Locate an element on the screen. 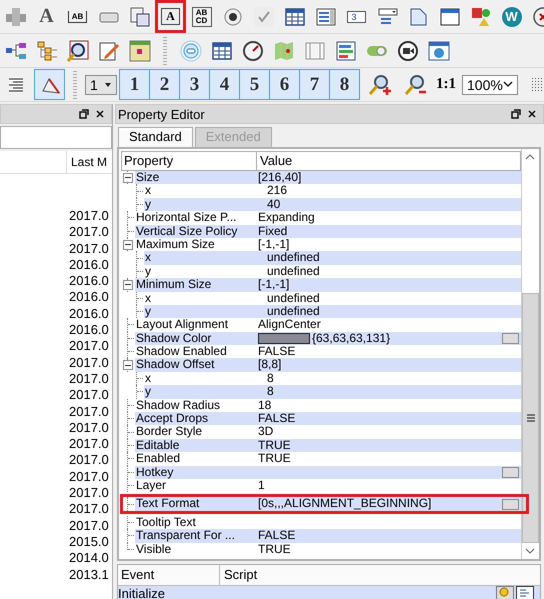  chevron-icon is located at coordinates (508, 84).